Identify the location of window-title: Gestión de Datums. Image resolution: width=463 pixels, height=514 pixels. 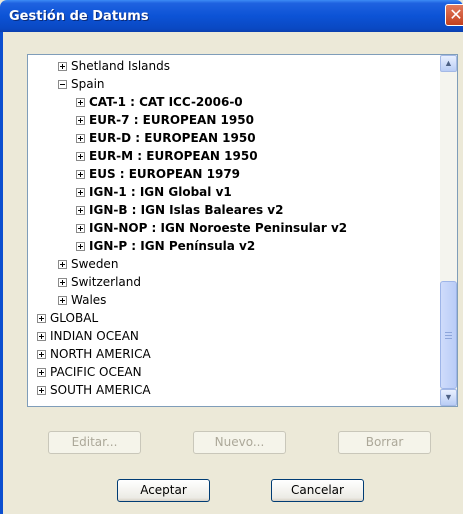
(79, 16).